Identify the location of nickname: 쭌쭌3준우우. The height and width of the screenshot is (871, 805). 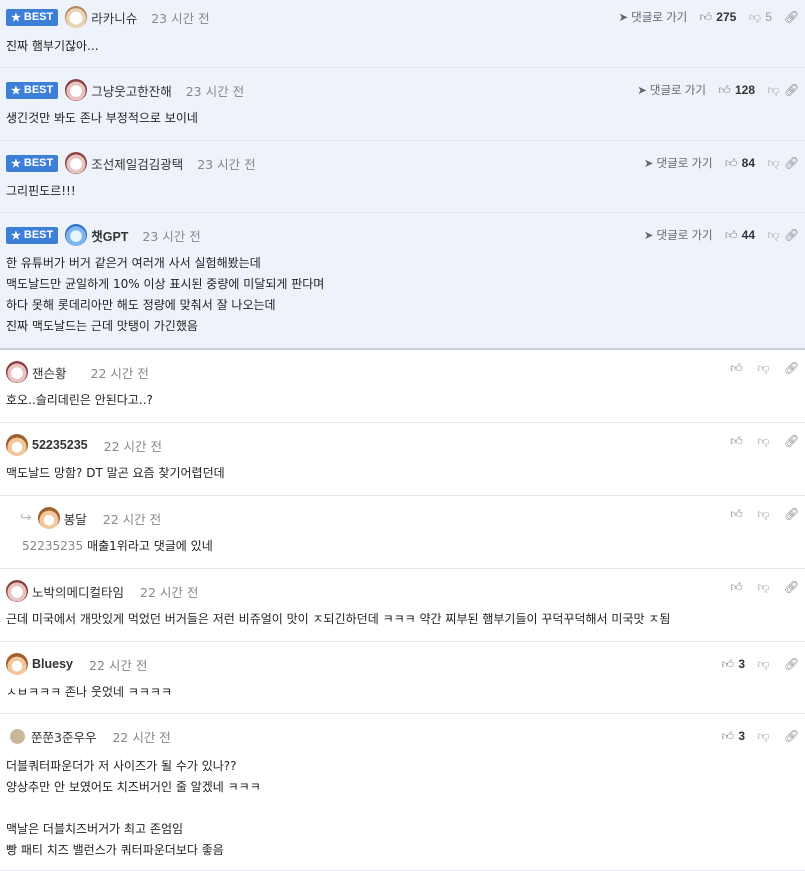
(63, 736).